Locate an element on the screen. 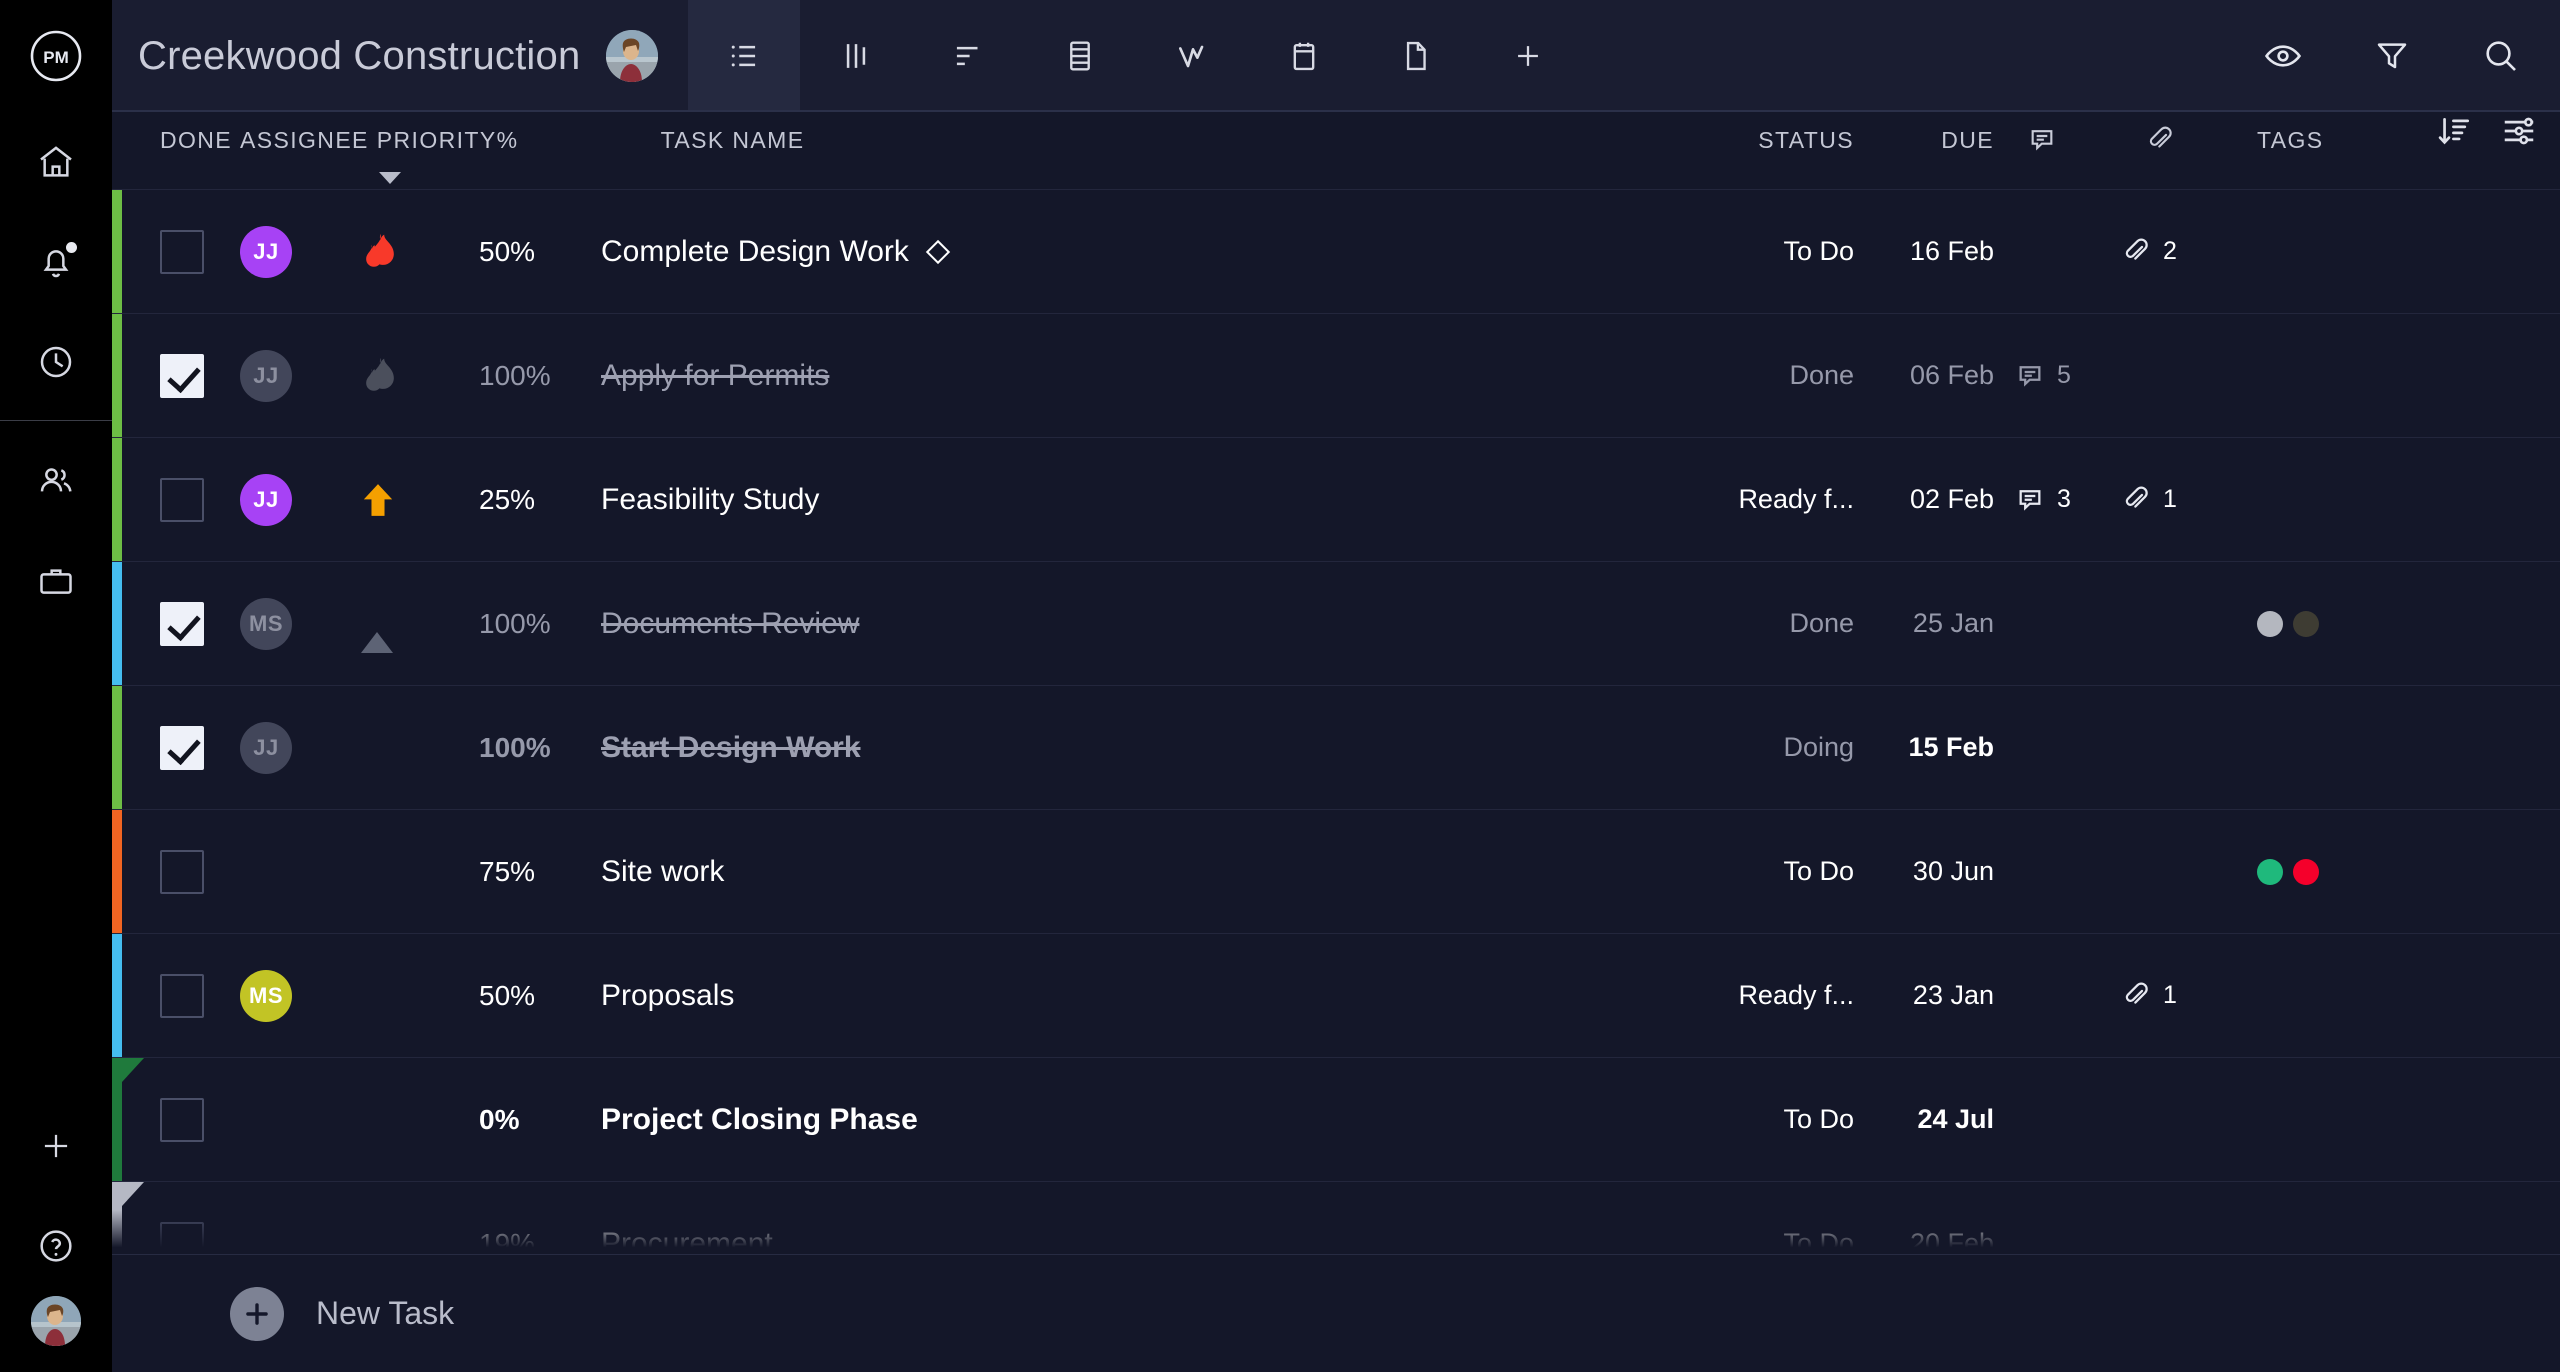 Image resolution: width=2560 pixels, height=1372 pixels. priority-critical-flame-icon is located at coordinates (380, 252).